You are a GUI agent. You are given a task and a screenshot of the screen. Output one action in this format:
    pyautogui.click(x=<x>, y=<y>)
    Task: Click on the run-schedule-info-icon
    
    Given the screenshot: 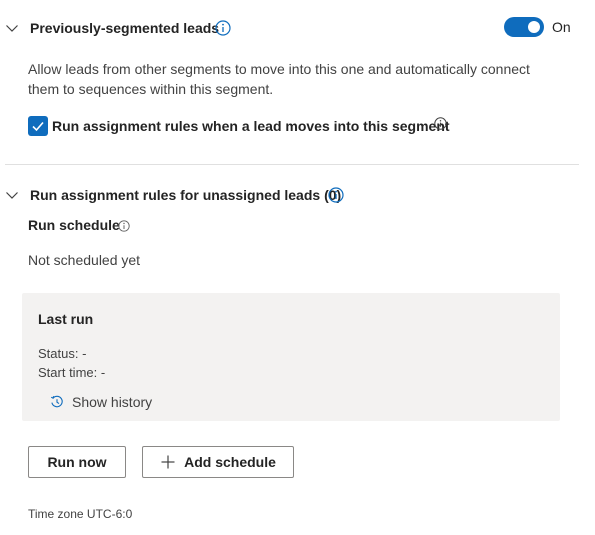 What is the action you would take?
    pyautogui.click(x=124, y=228)
    